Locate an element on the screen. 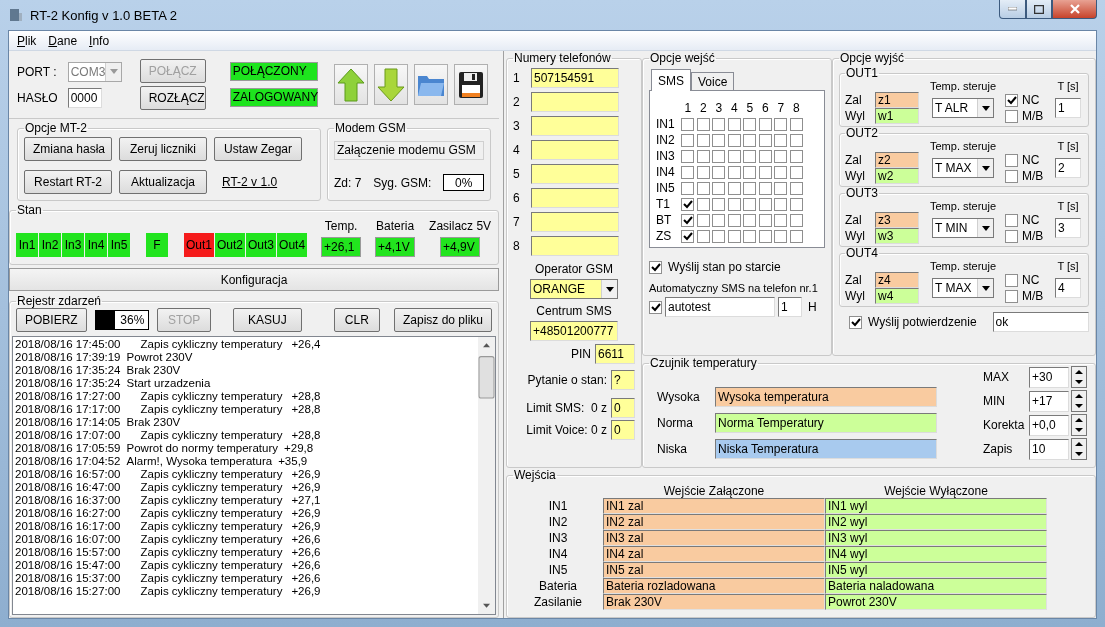 This screenshot has width=1105, height=627. time-field: 1 is located at coordinates (1068, 108).